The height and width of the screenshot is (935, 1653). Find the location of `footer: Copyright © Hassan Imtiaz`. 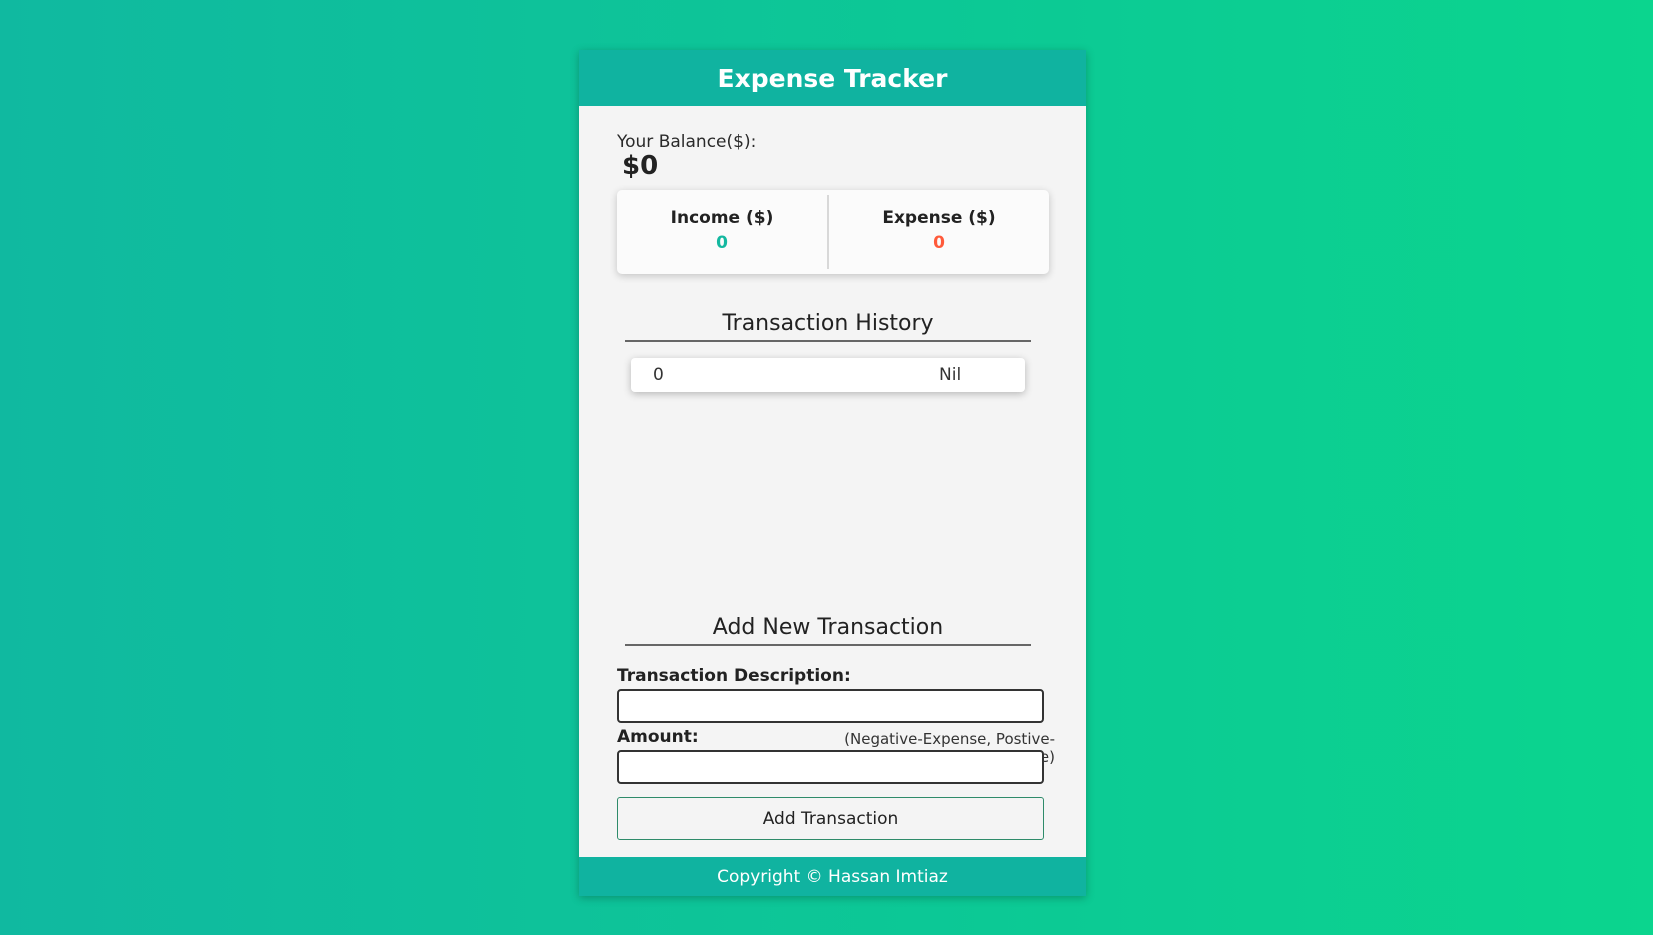

footer: Copyright © Hassan Imtiaz is located at coordinates (832, 876).